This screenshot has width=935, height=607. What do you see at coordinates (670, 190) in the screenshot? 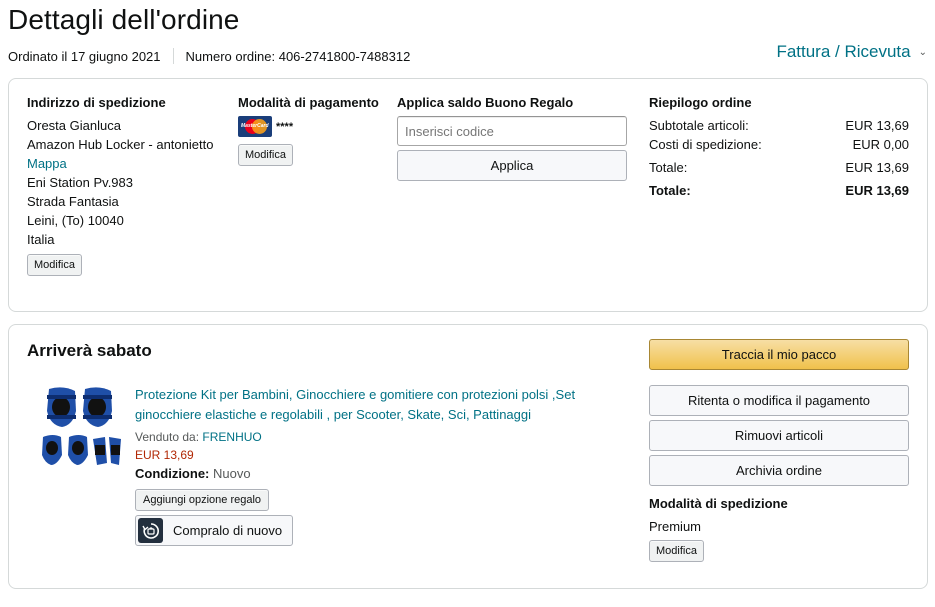
I see `grand-total-label: Totale:` at bounding box center [670, 190].